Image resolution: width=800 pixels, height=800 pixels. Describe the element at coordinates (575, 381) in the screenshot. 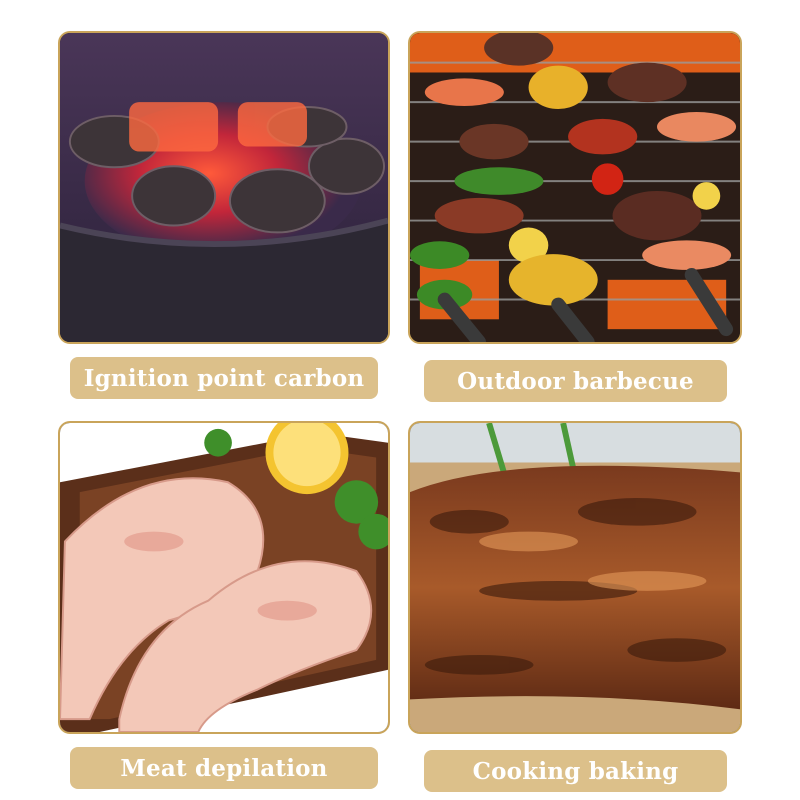

I see `outdoor-barbecue-label: Outdoor barbecue` at that location.